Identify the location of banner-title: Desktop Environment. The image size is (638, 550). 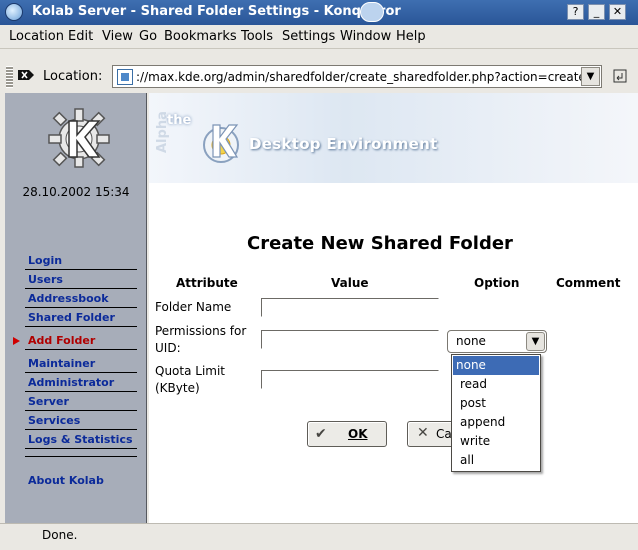
(343, 144).